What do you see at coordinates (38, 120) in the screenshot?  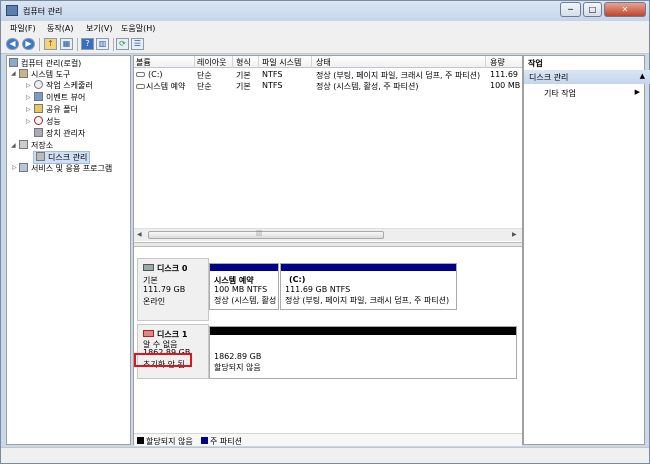 I see `performance-icon` at bounding box center [38, 120].